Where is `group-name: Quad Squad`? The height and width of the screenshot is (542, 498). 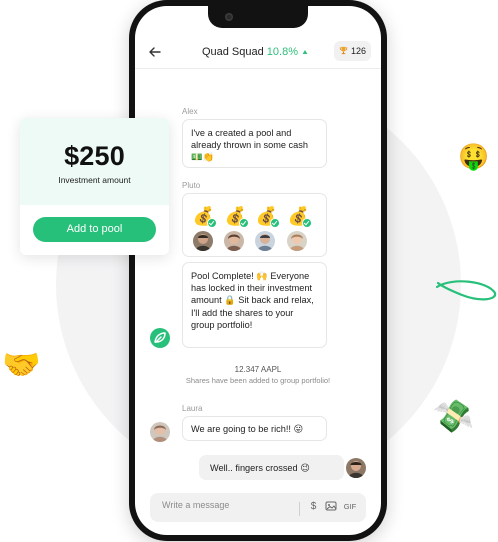 group-name: Quad Squad is located at coordinates (232, 52).